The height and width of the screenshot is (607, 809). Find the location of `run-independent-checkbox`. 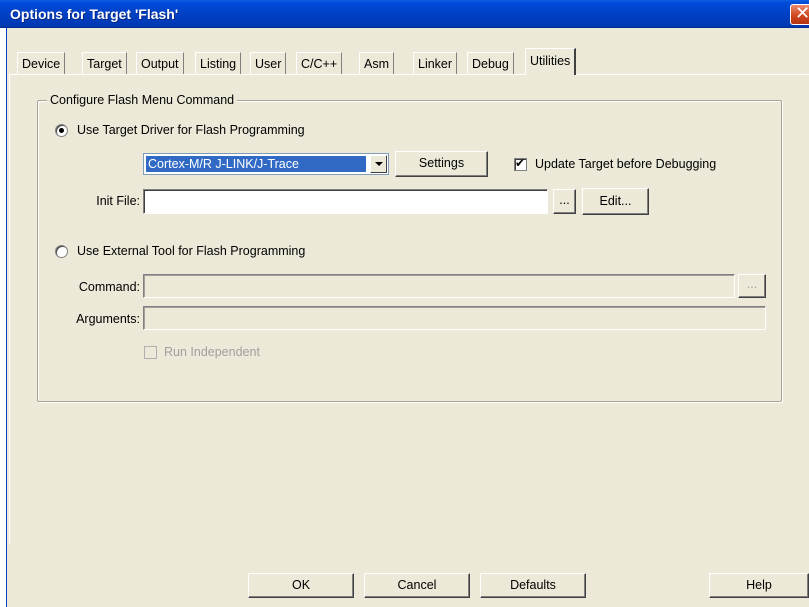

run-independent-checkbox is located at coordinates (150, 352).